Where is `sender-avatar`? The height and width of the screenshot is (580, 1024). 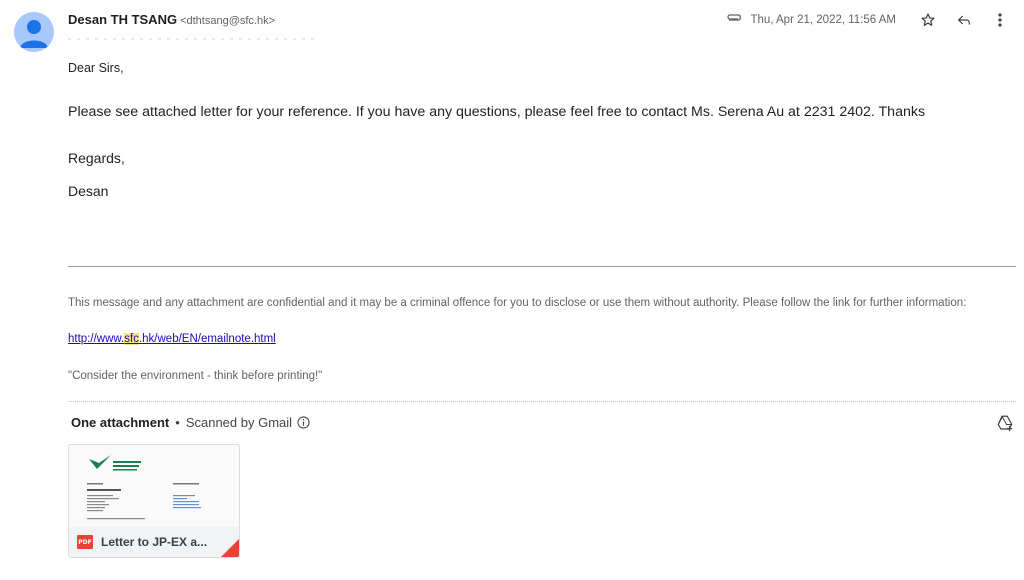
sender-avatar is located at coordinates (34, 32).